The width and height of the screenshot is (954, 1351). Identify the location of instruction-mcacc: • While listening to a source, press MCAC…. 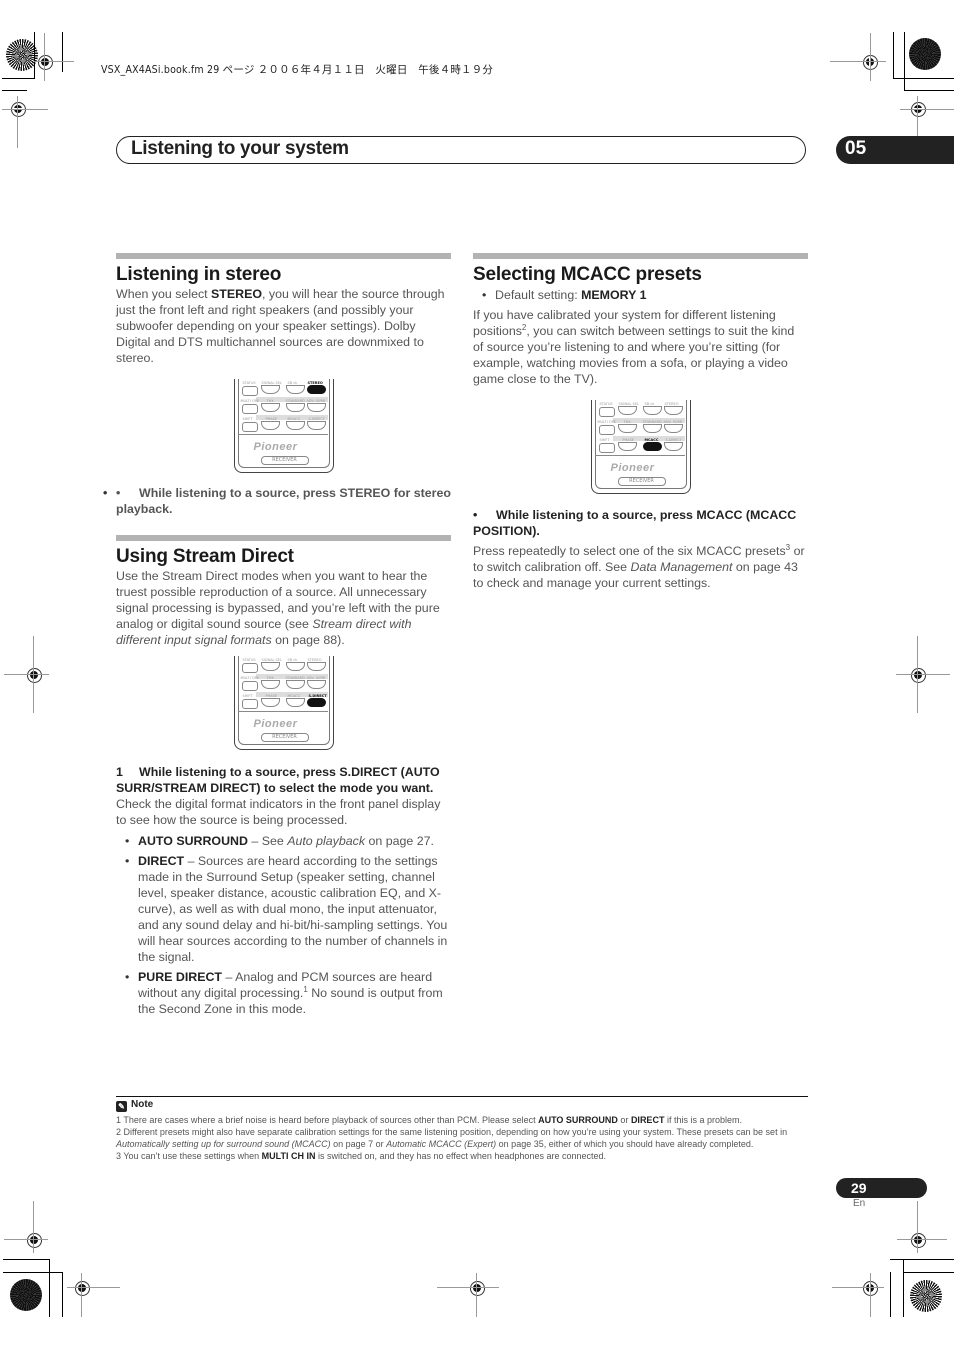
(635, 523).